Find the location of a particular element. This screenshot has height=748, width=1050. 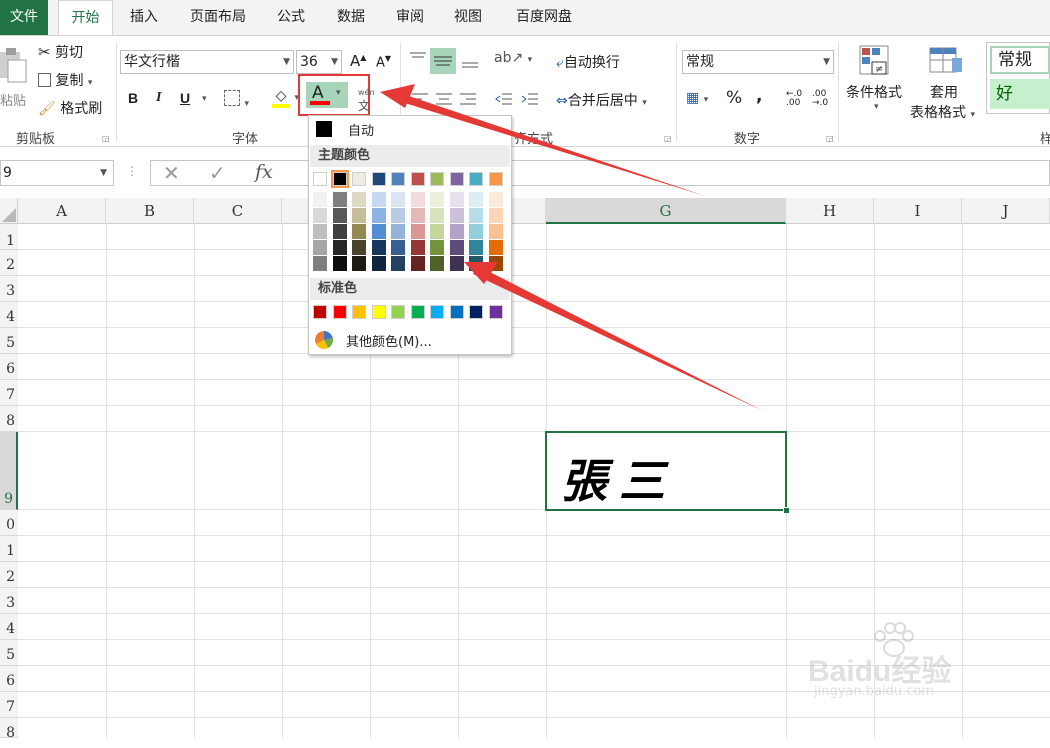

arrow-to-swatch-icon is located at coordinates (619, 339).